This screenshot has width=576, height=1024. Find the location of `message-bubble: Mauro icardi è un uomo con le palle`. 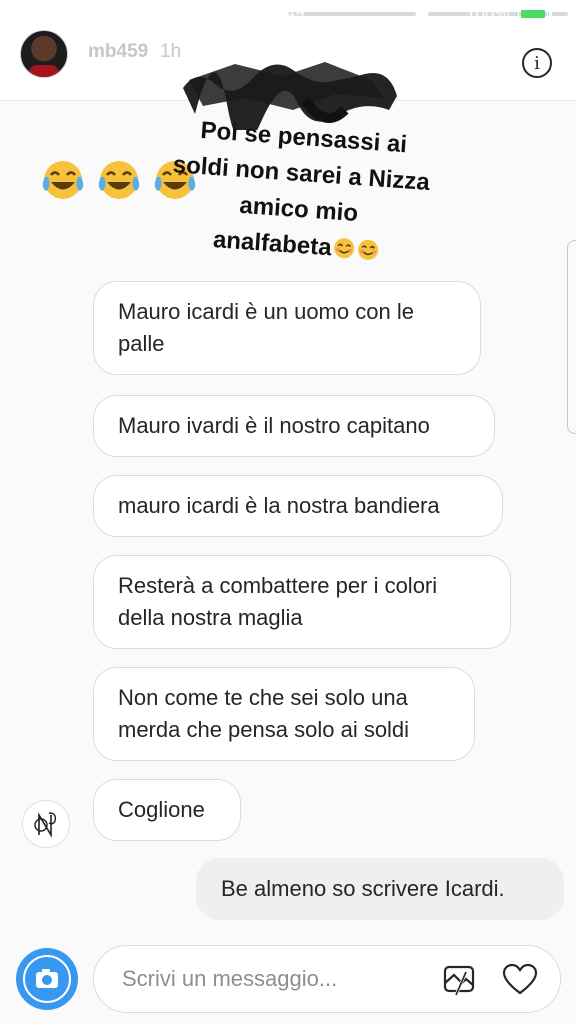

message-bubble: Mauro icardi è un uomo con le palle is located at coordinates (287, 328).